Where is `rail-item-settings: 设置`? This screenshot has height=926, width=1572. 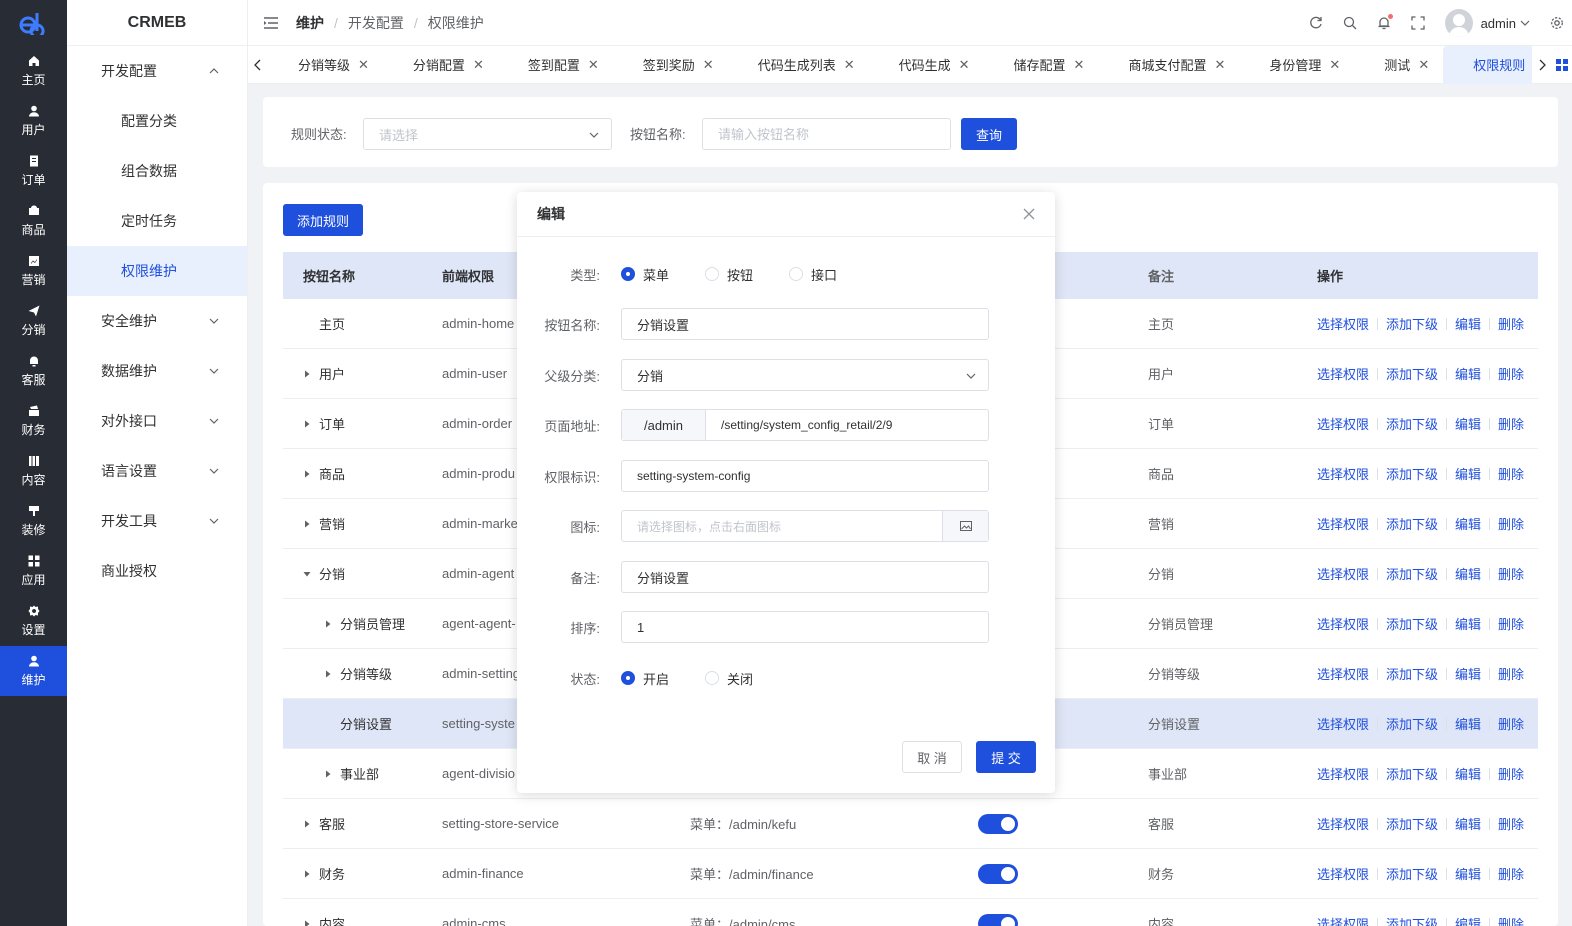 rail-item-settings: 设置 is located at coordinates (33, 621).